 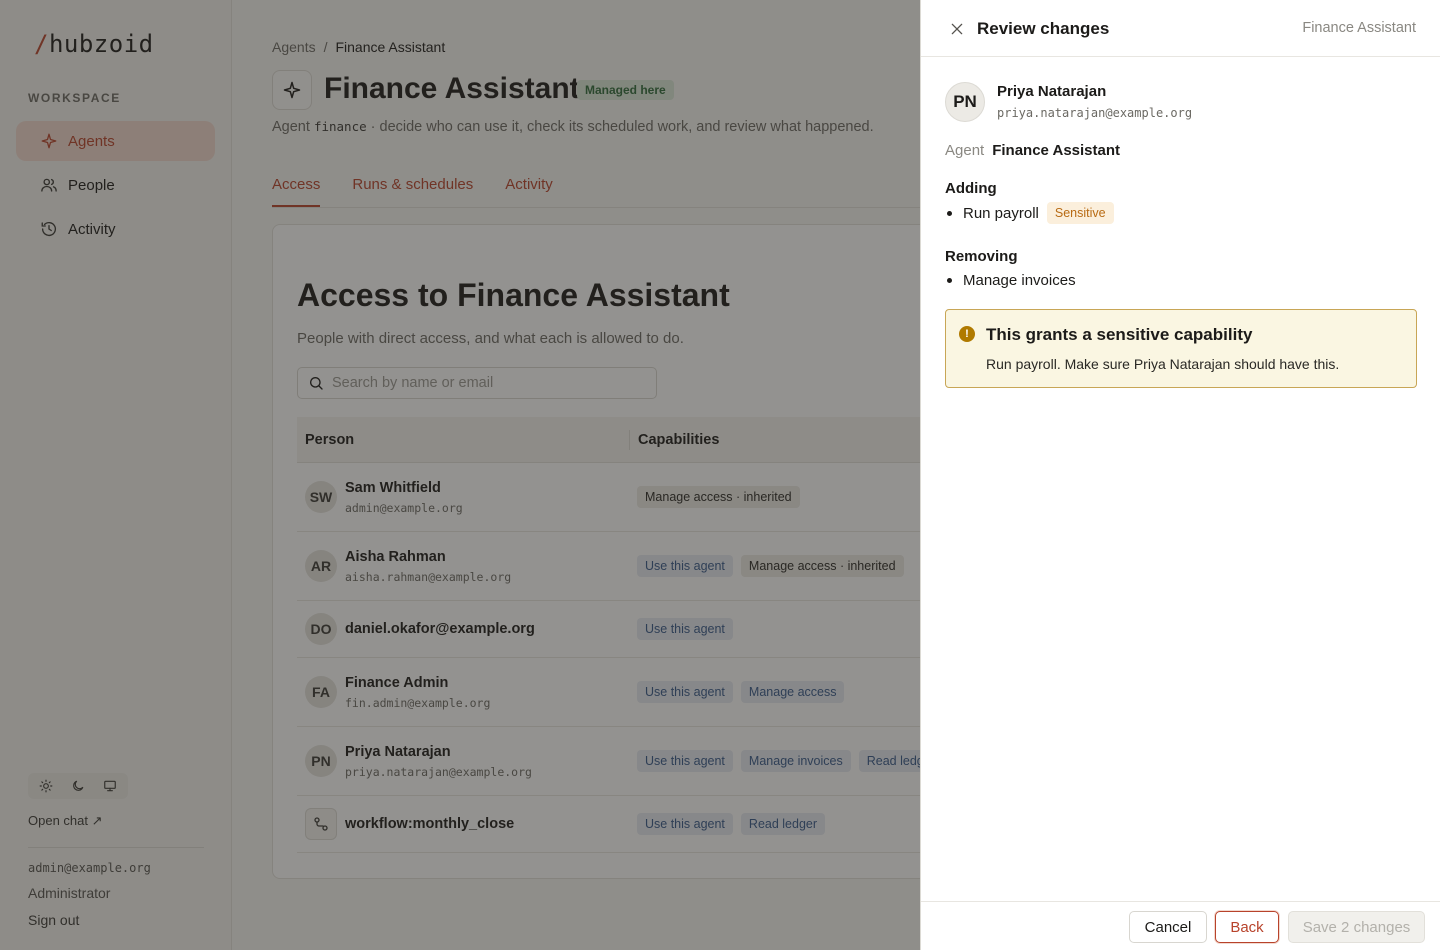 I want to click on agent-field: Agent Finance Assistant, so click(x=1032, y=150).